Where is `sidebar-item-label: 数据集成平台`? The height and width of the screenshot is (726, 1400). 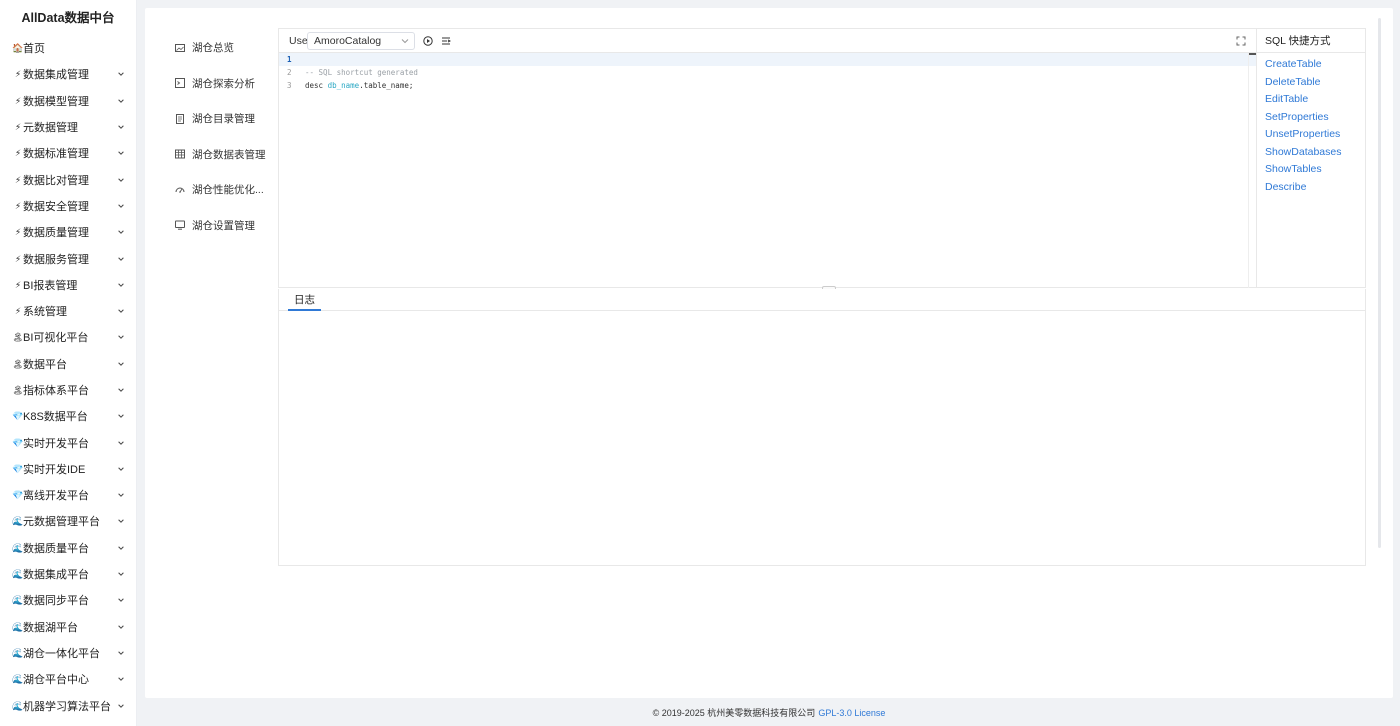 sidebar-item-label: 数据集成平台 is located at coordinates (56, 575).